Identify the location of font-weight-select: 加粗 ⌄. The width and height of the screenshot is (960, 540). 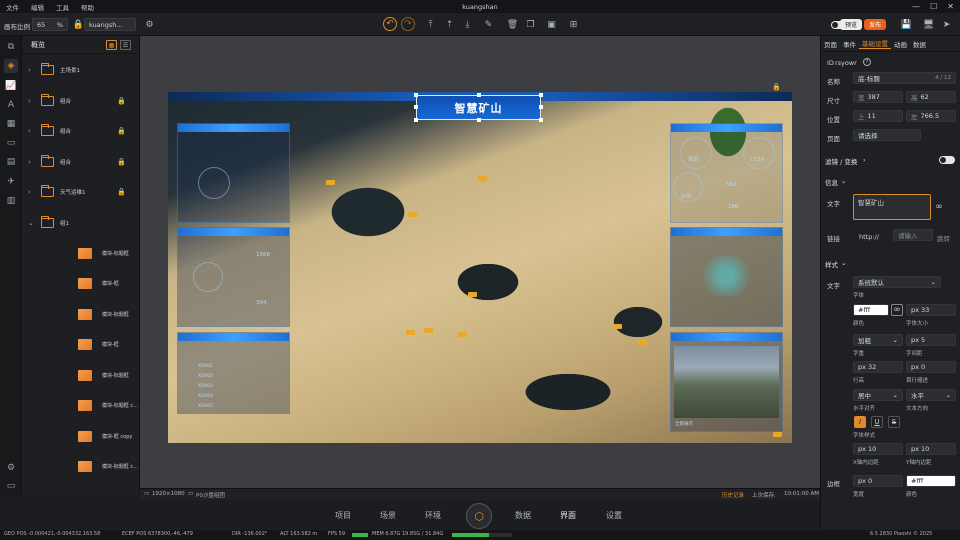
(878, 340).